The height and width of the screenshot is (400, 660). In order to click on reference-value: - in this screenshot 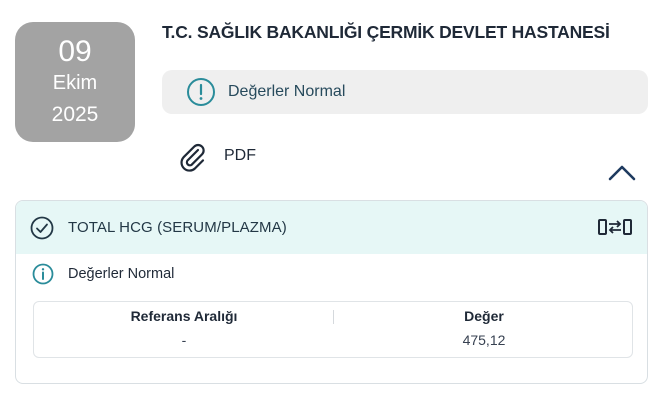, I will do `click(184, 340)`.